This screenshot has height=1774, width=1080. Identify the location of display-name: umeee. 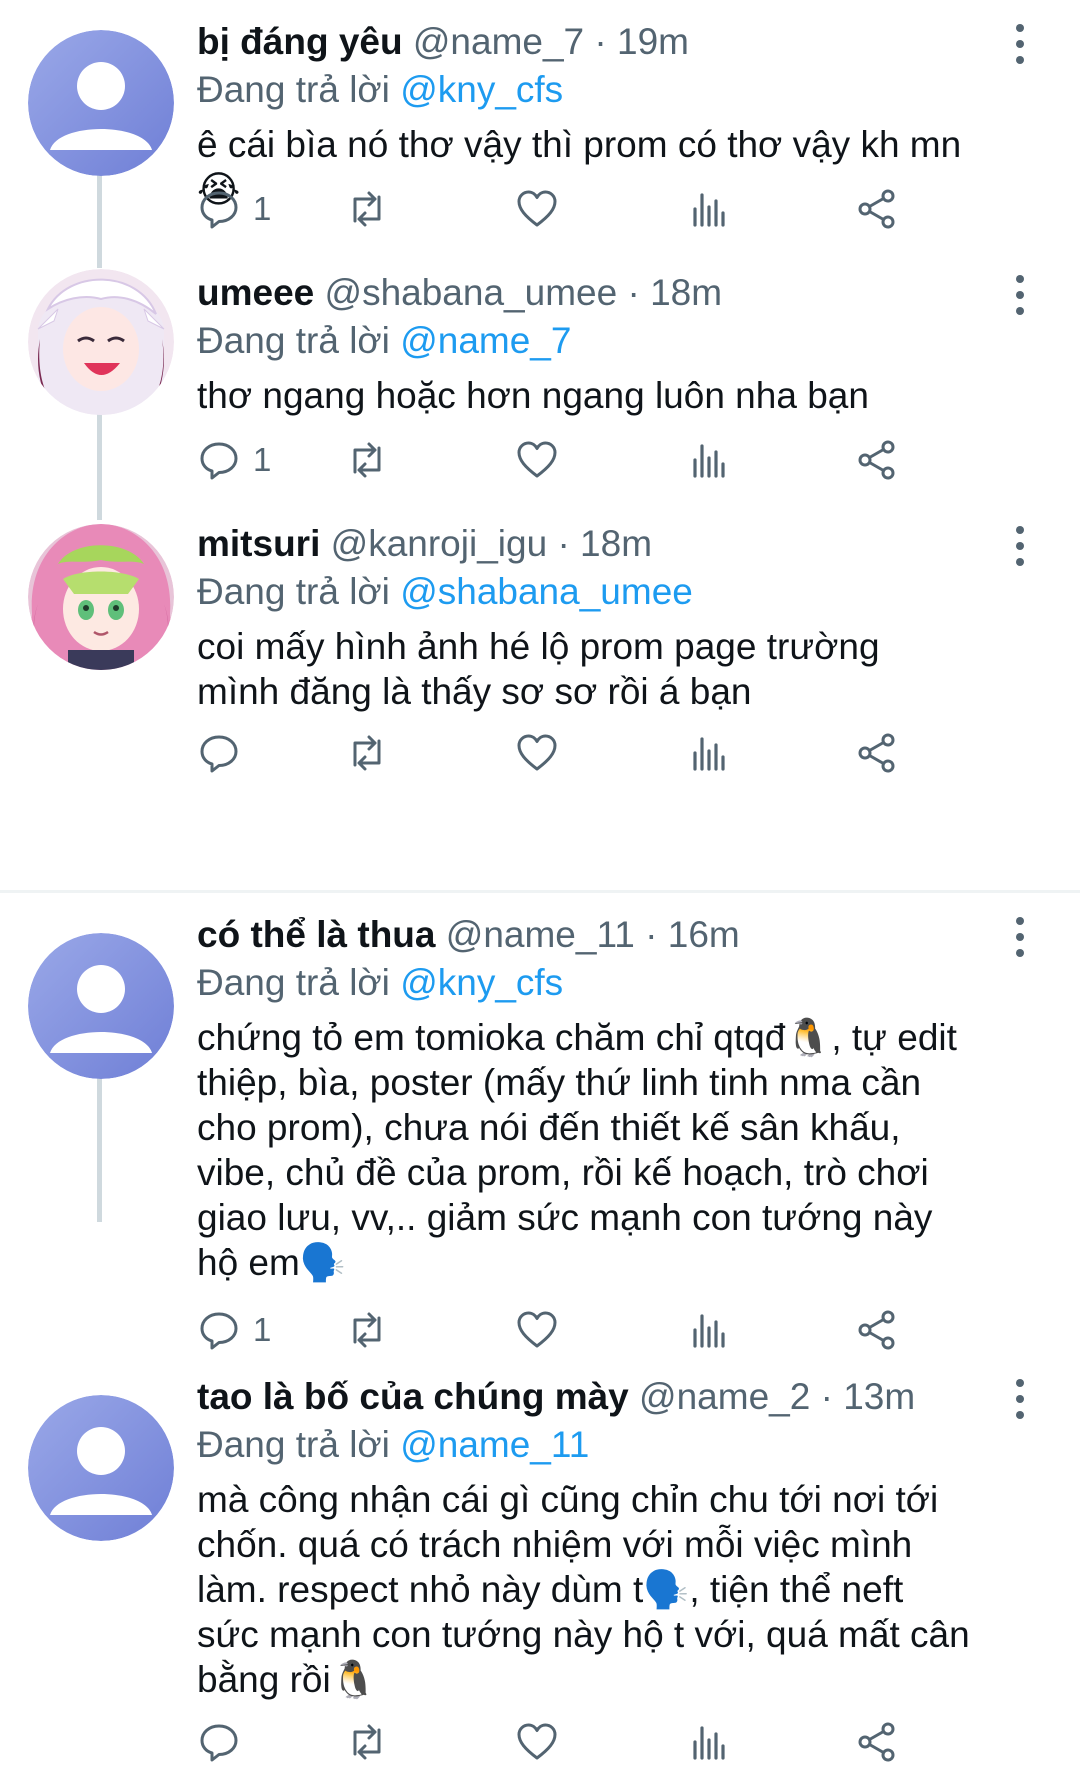
(255, 292).